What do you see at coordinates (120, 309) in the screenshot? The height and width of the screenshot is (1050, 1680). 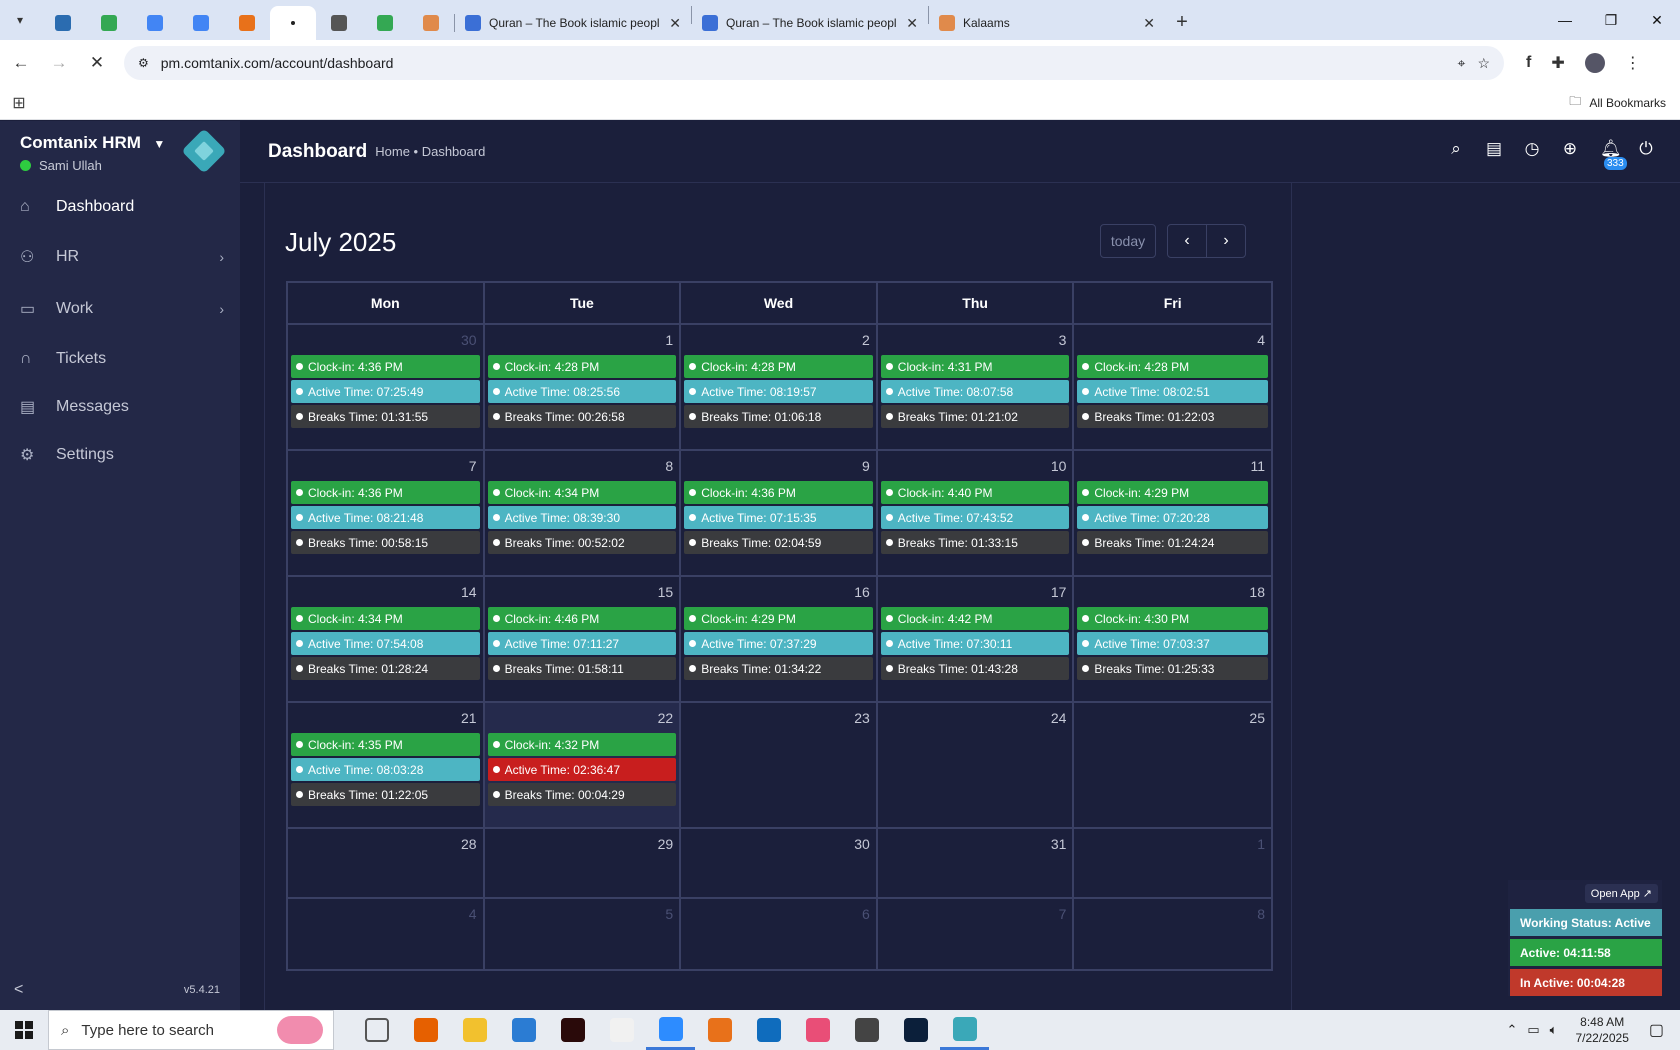 I see `sidebar-item-work: ▭ Work ›` at bounding box center [120, 309].